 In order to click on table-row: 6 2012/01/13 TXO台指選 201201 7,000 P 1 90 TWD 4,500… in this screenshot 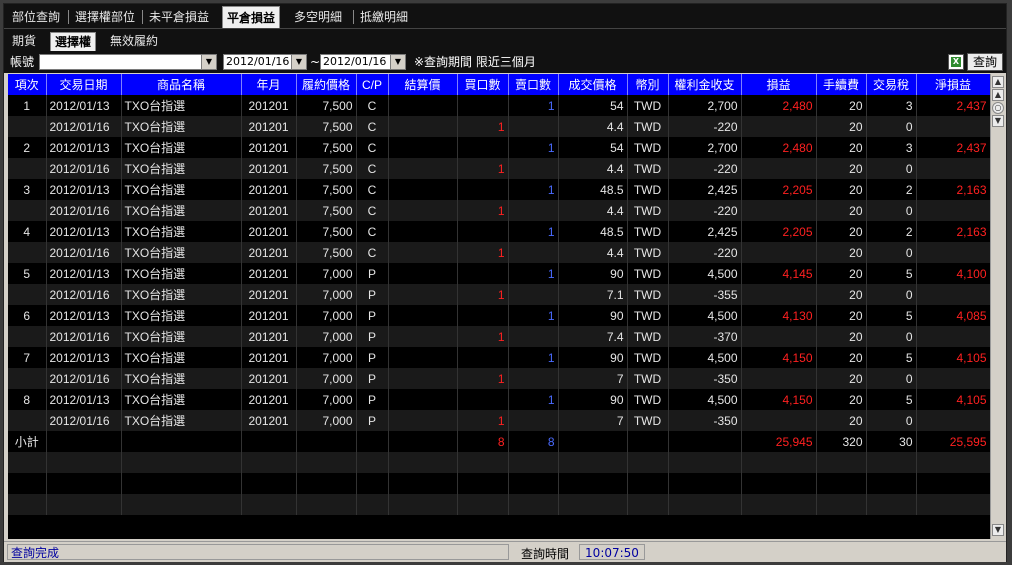, I will do `click(499, 315)`.